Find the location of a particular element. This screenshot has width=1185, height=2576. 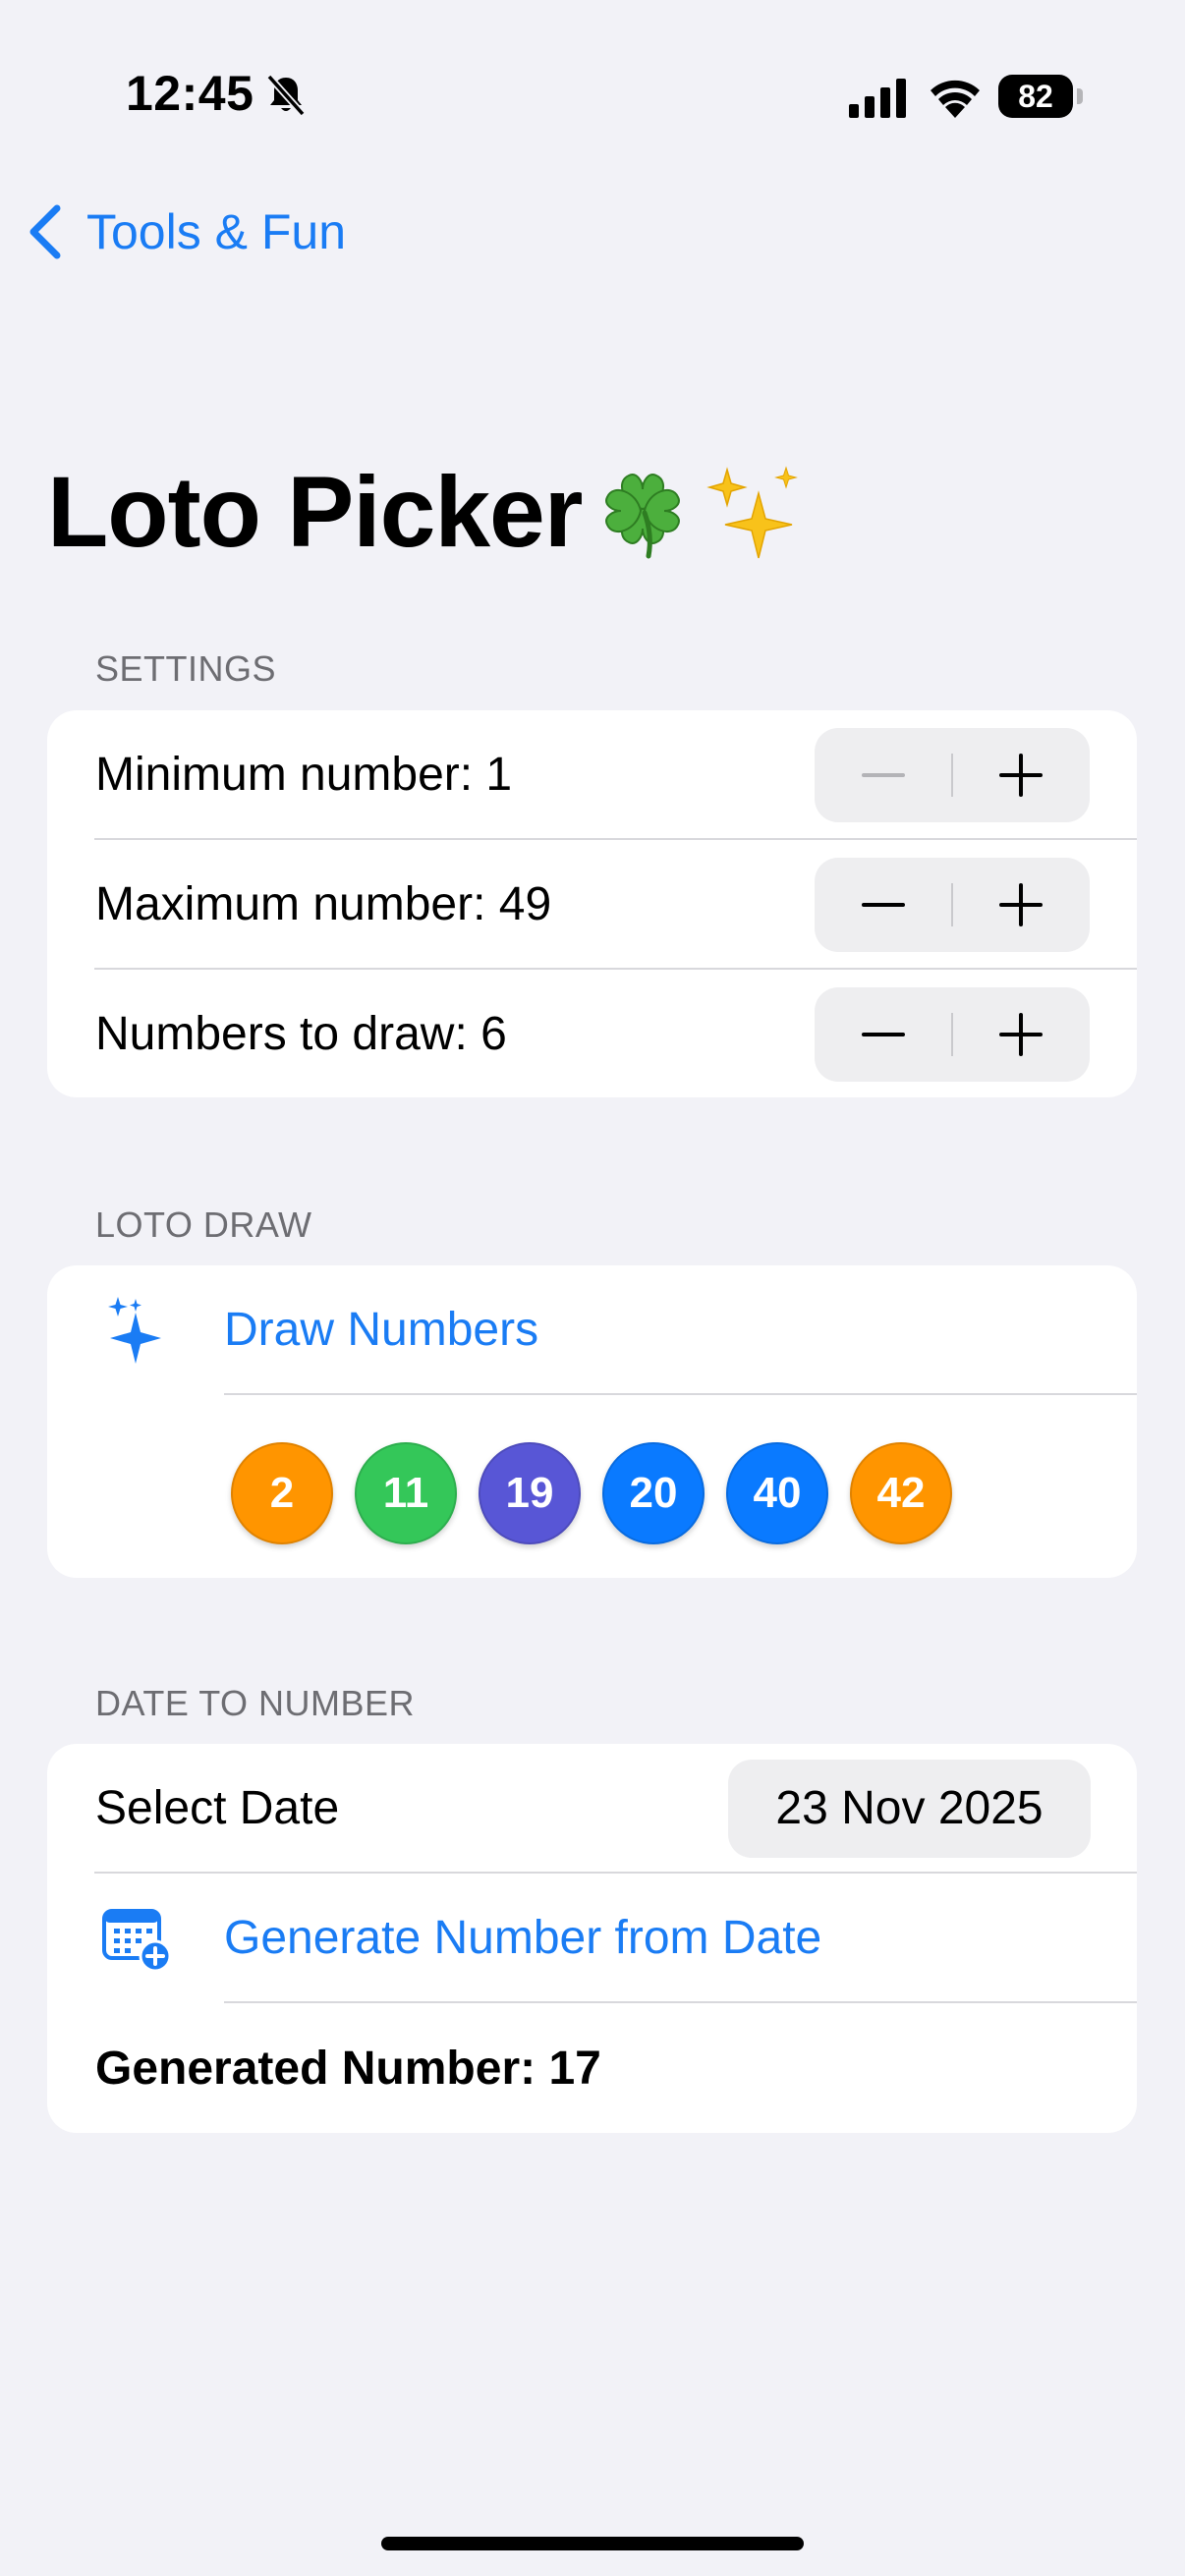

lottery-ball: 19 is located at coordinates (530, 1493).